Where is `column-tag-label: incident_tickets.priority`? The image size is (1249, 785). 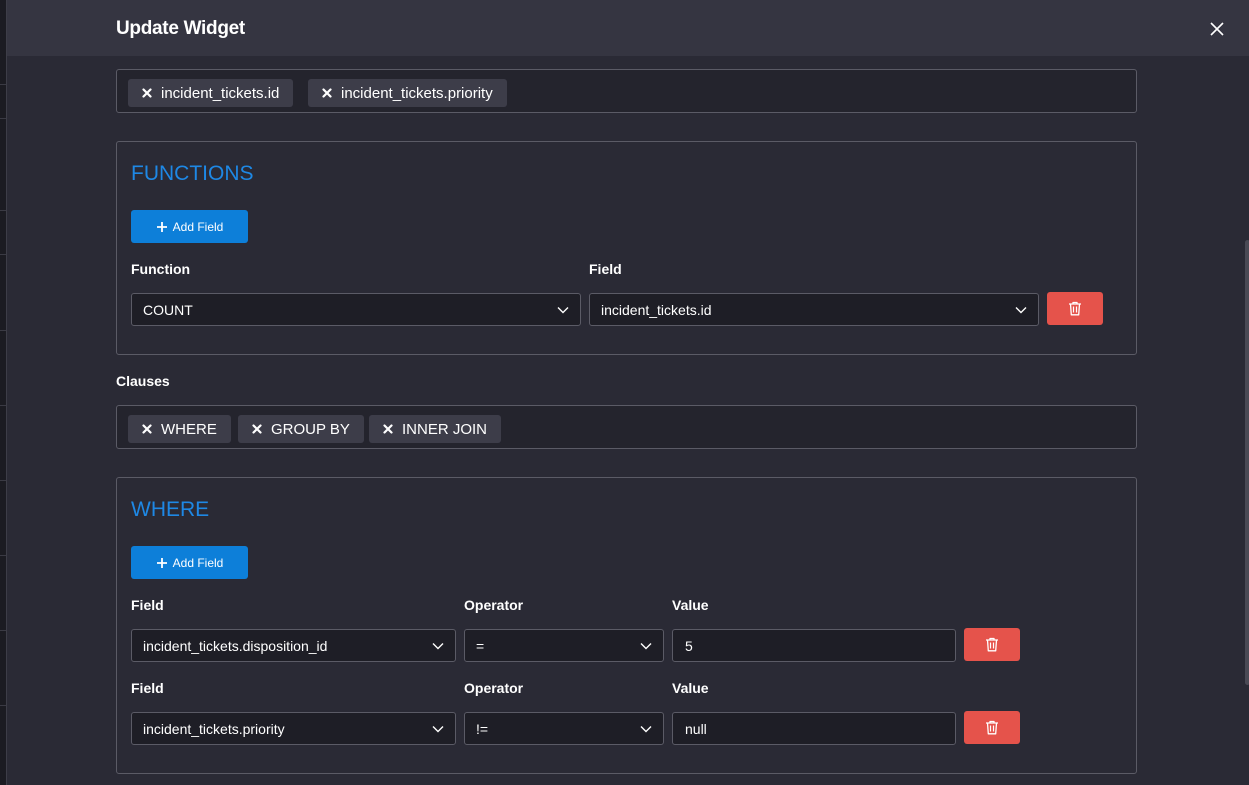 column-tag-label: incident_tickets.priority is located at coordinates (417, 93).